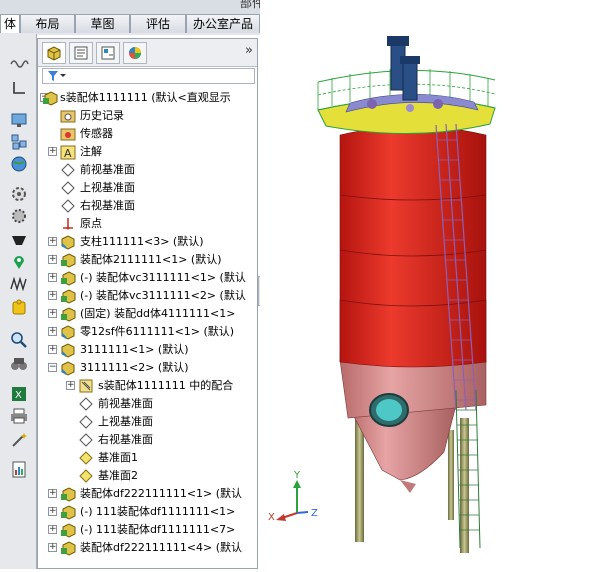  I want to click on triad-x-label: X, so click(271, 517).